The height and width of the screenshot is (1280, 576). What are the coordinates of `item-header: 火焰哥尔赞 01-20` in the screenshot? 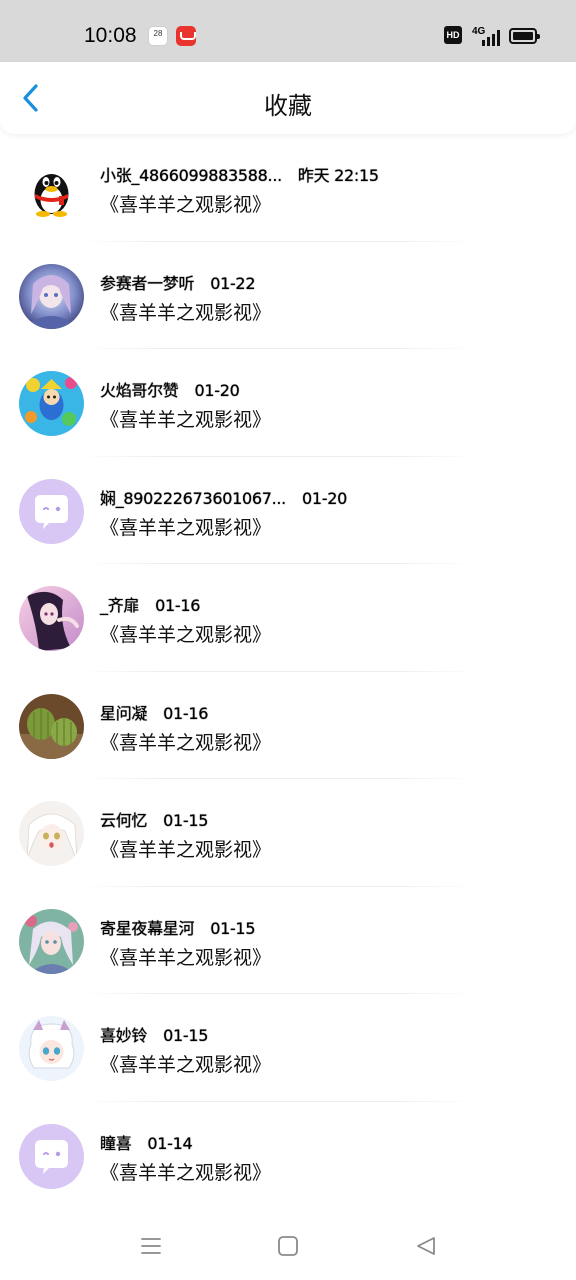 It's located at (170, 389).